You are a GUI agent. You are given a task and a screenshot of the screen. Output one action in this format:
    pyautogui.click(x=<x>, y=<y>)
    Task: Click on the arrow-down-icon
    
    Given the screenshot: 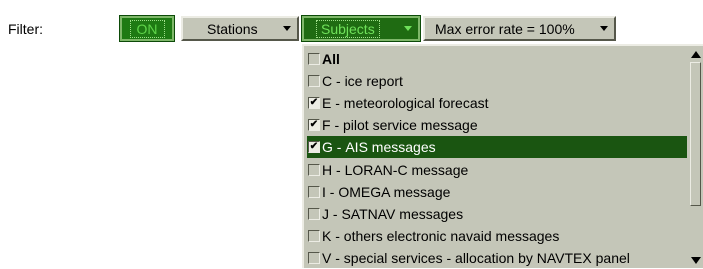 What is the action you would take?
    pyautogui.click(x=695, y=260)
    